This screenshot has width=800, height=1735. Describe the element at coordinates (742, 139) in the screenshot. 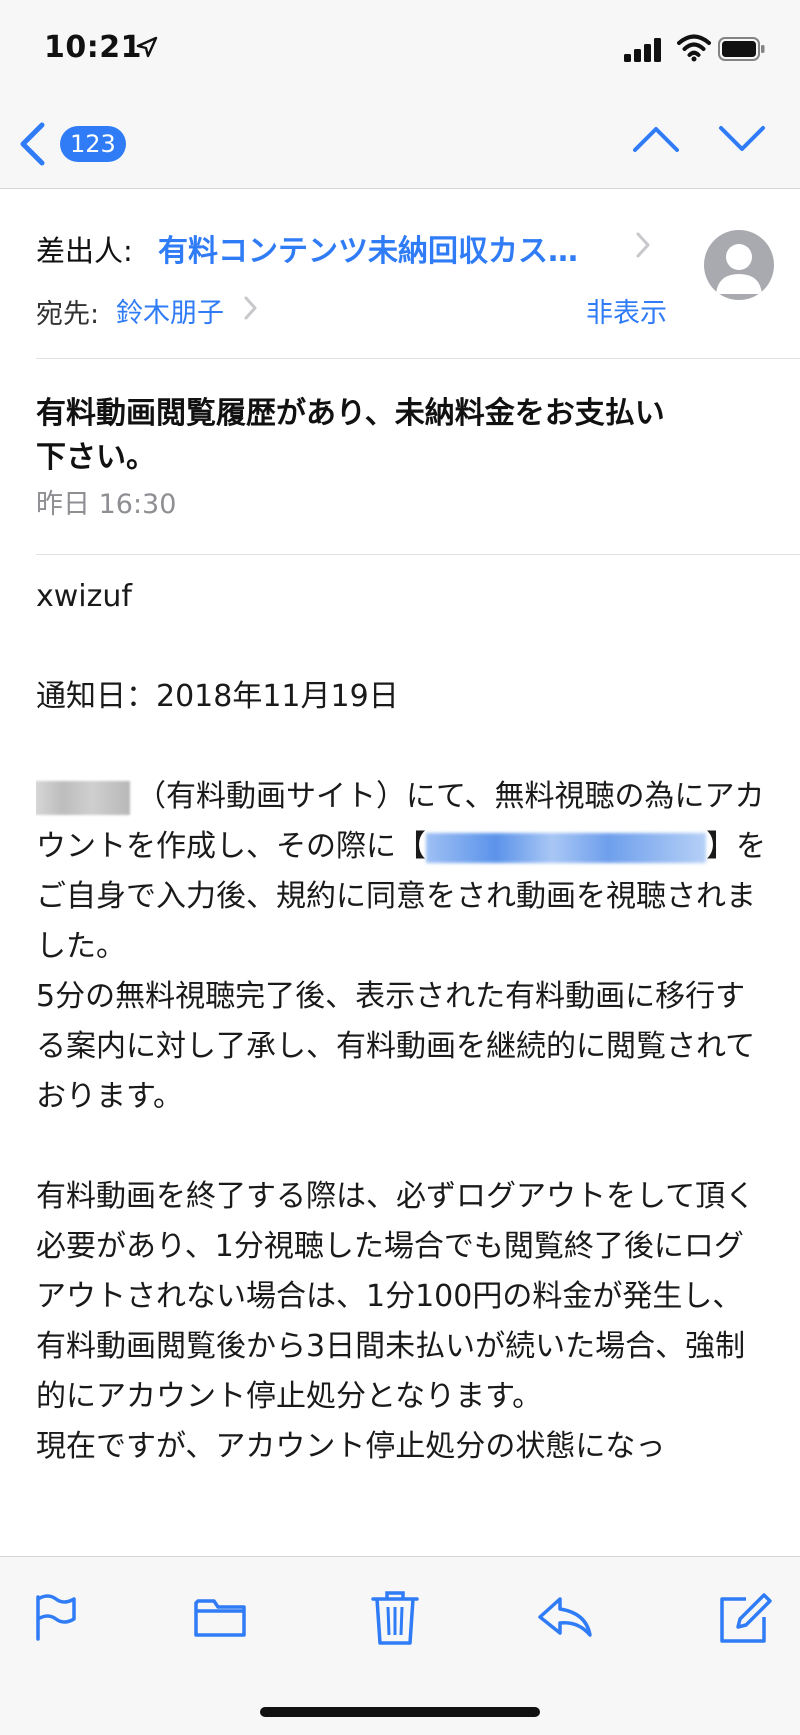

I see `chevron-down-icon` at that location.